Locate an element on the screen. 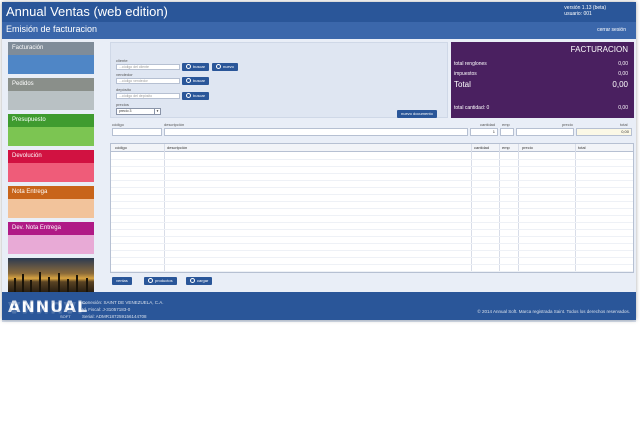 The image size is (640, 427). col-descripcion: descripción is located at coordinates (177, 147).